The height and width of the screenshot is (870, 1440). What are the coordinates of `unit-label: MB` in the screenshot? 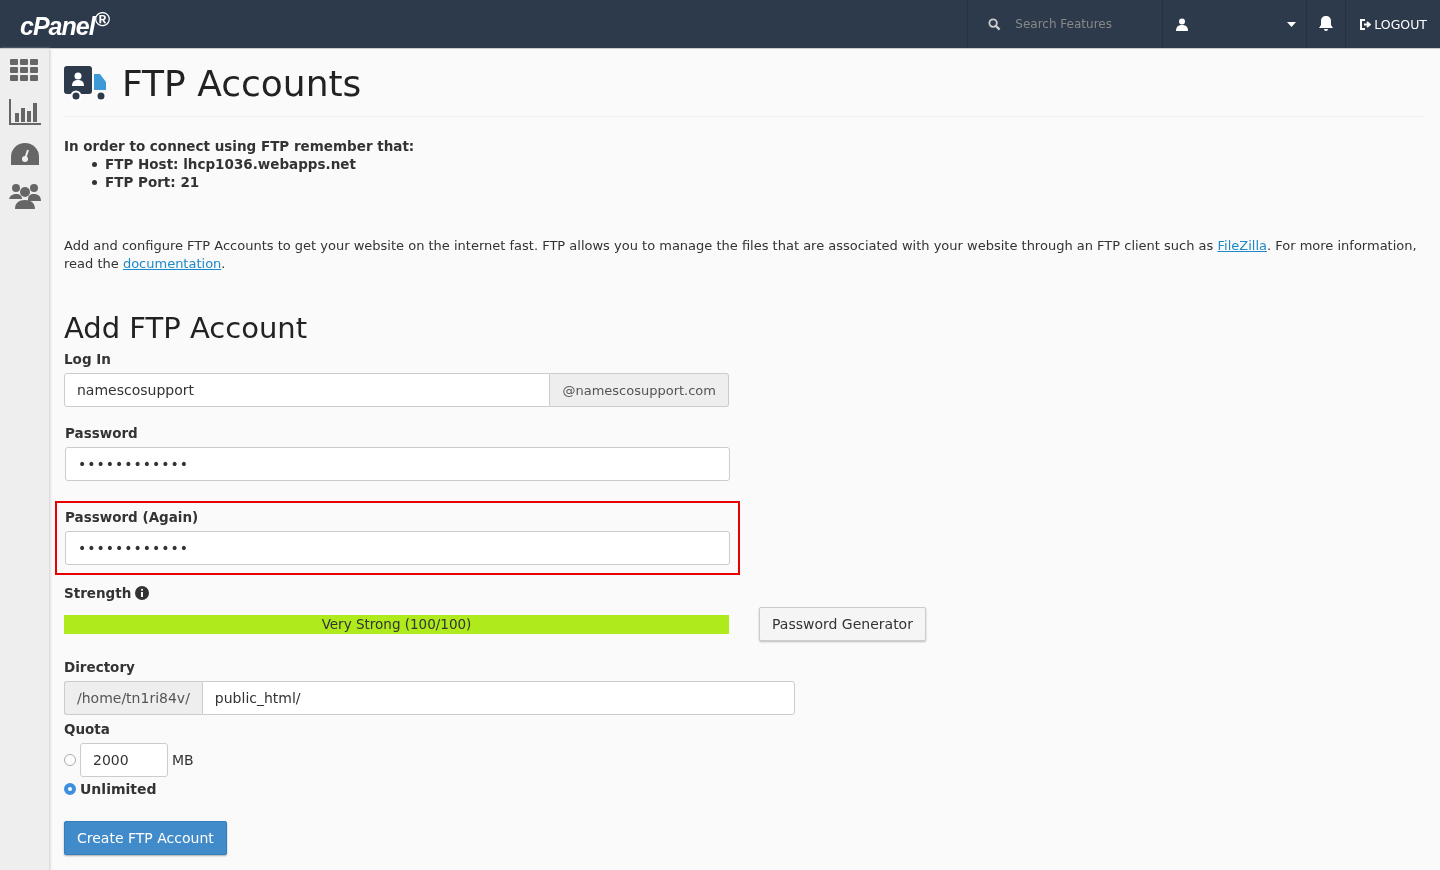 It's located at (183, 760).